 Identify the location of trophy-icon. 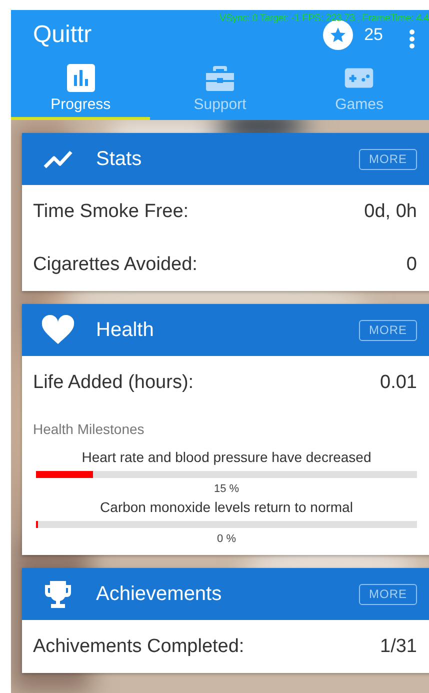
(58, 594).